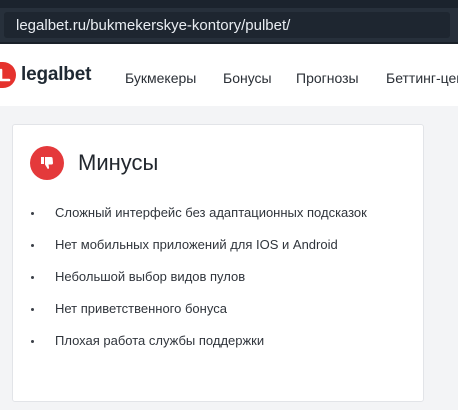  What do you see at coordinates (42, 25) in the screenshot?
I see `url-host: legalbet` at bounding box center [42, 25].